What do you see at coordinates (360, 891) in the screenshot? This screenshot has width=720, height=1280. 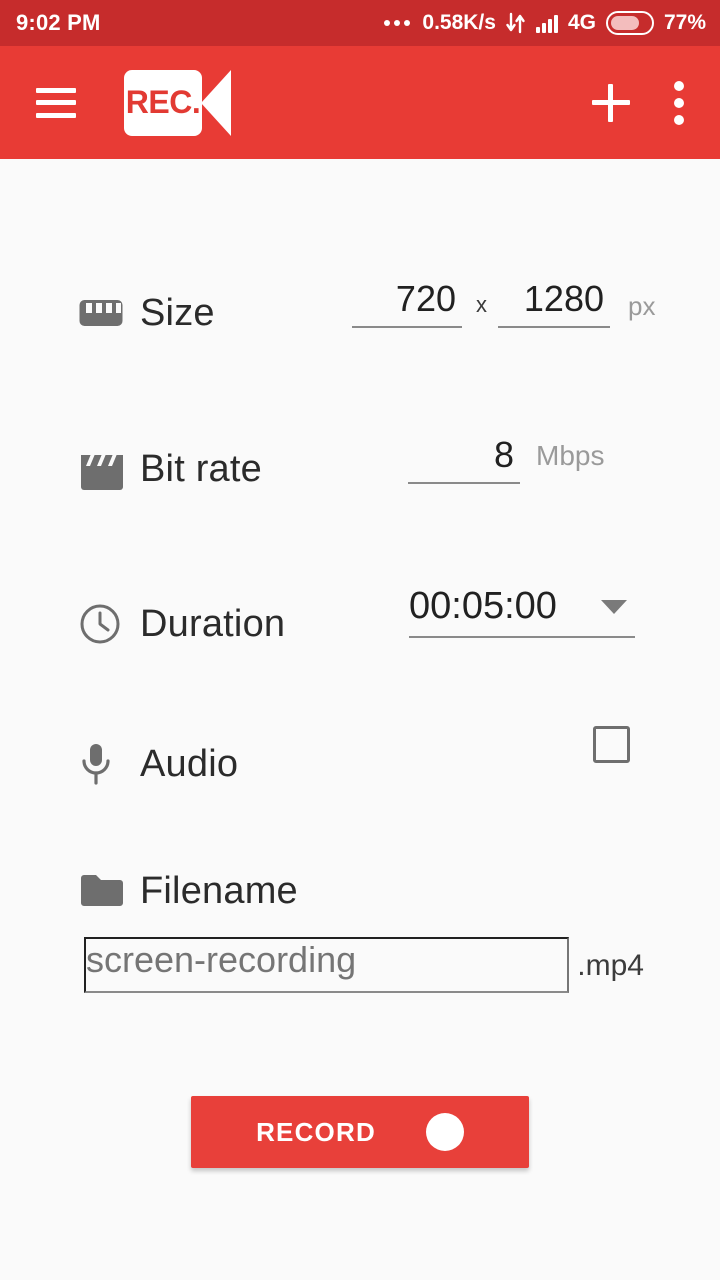 I see `setting-row-filename: Filename` at bounding box center [360, 891].